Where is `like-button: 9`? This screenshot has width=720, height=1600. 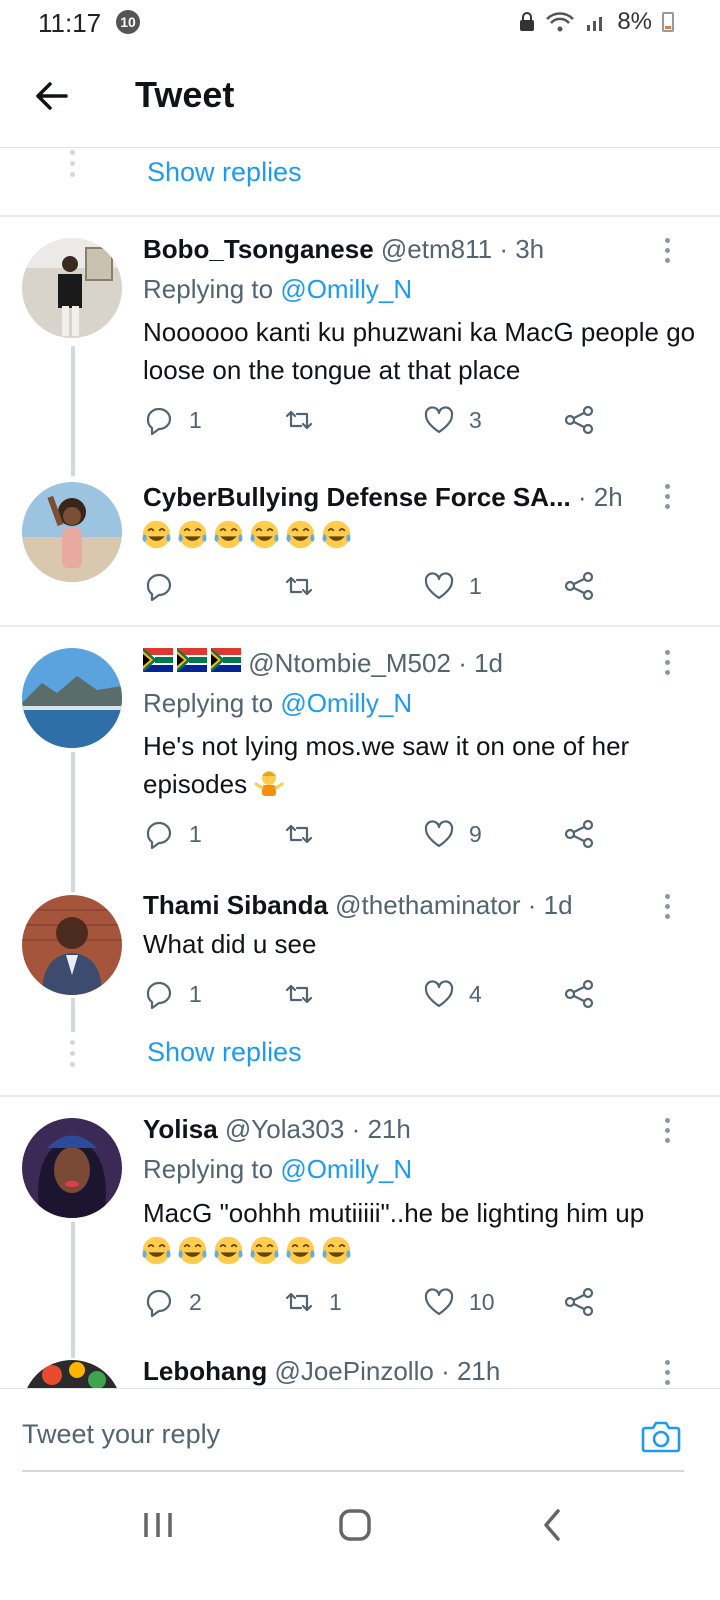
like-button: 9 is located at coordinates (452, 834).